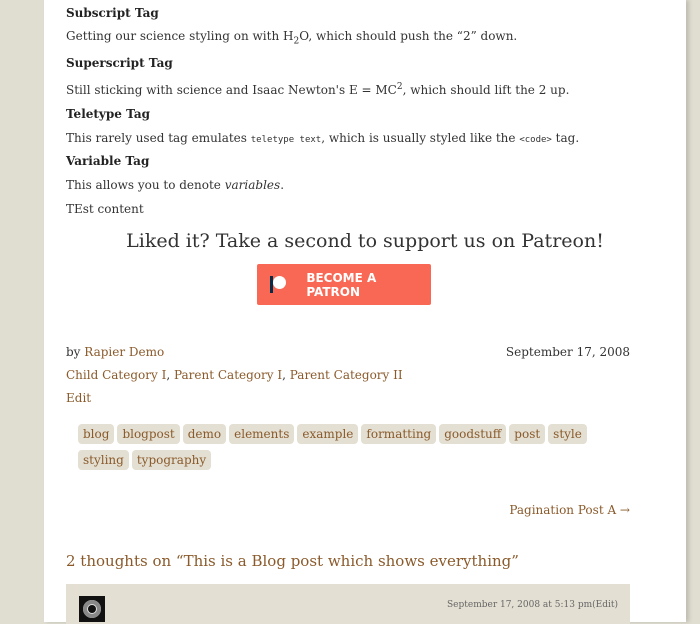  What do you see at coordinates (96, 434) in the screenshot?
I see `tag-blog: blog` at bounding box center [96, 434].